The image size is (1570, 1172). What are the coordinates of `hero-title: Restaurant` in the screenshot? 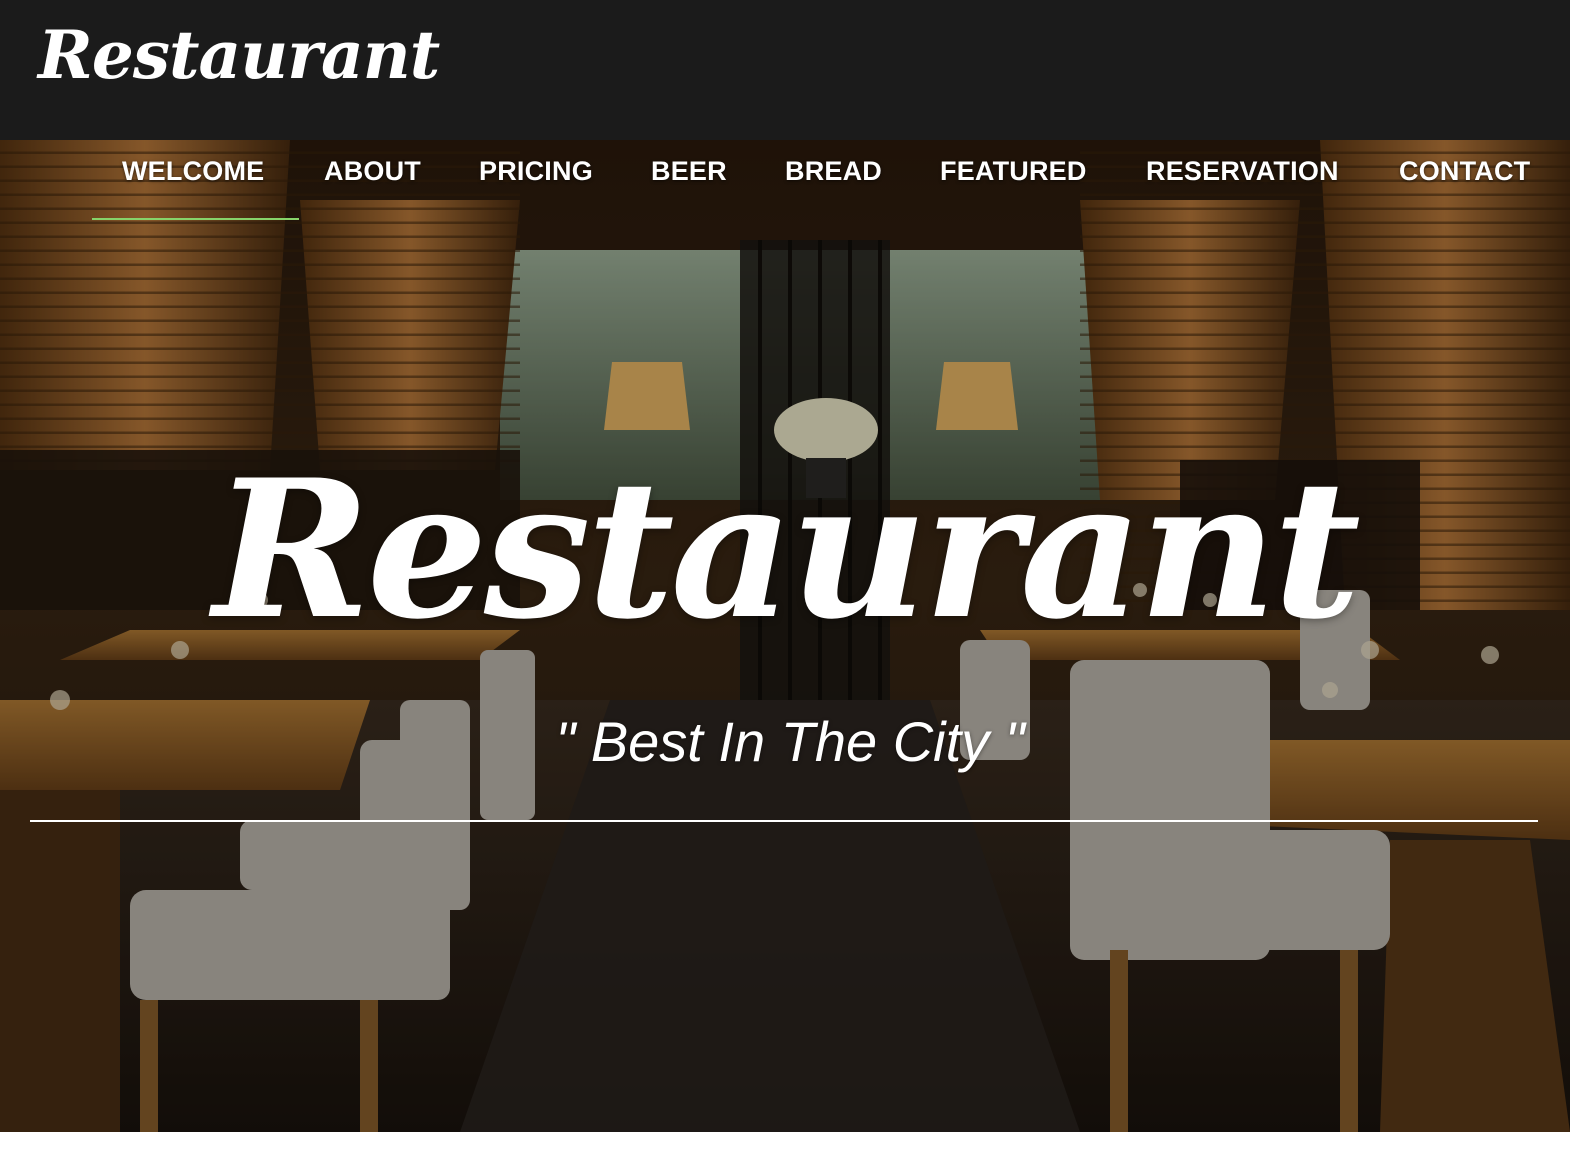 It's located at (787, 549).